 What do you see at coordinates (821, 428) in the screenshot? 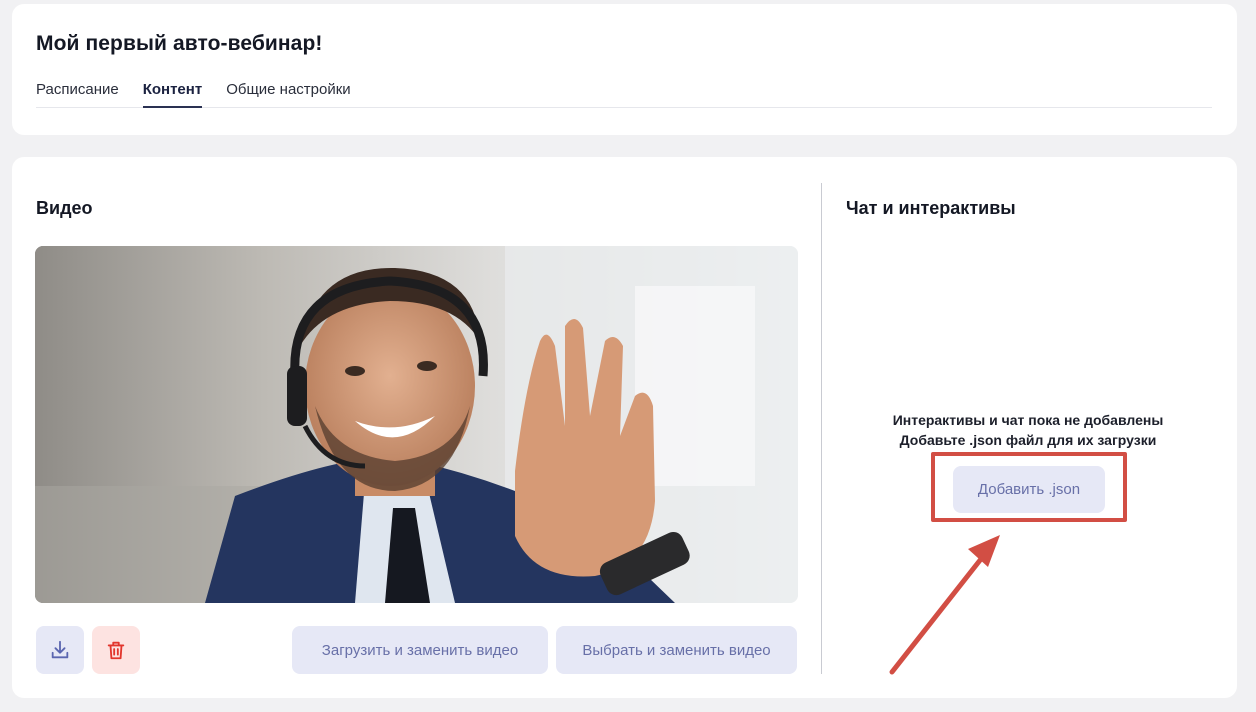
I see `section-divider` at bounding box center [821, 428].